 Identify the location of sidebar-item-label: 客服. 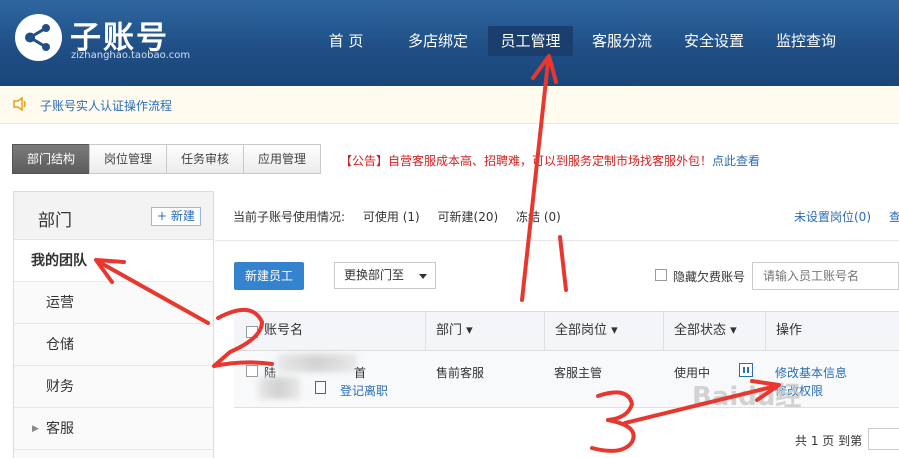
(60, 429).